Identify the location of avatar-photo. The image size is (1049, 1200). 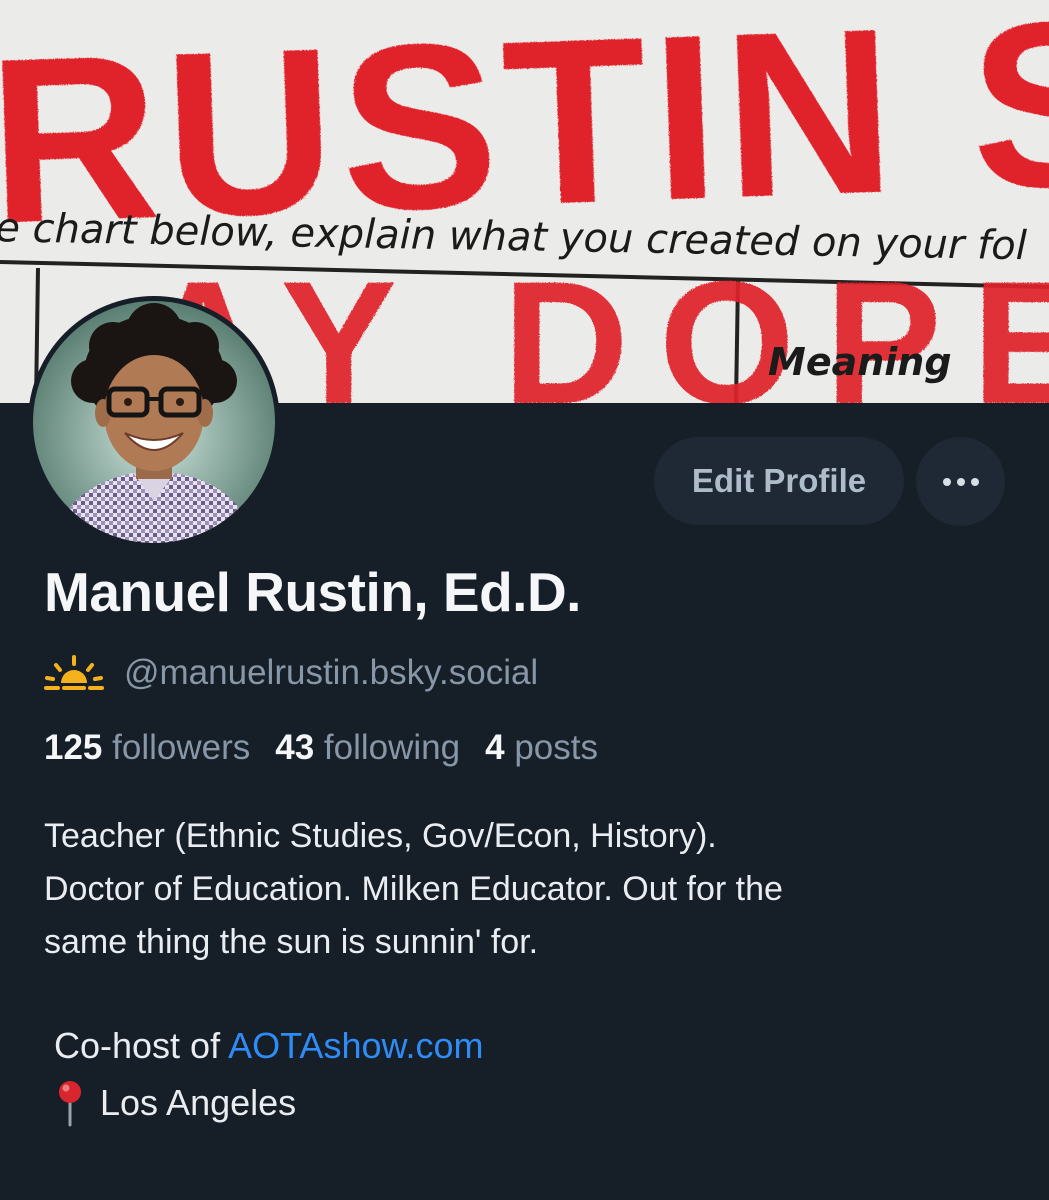
(154, 422).